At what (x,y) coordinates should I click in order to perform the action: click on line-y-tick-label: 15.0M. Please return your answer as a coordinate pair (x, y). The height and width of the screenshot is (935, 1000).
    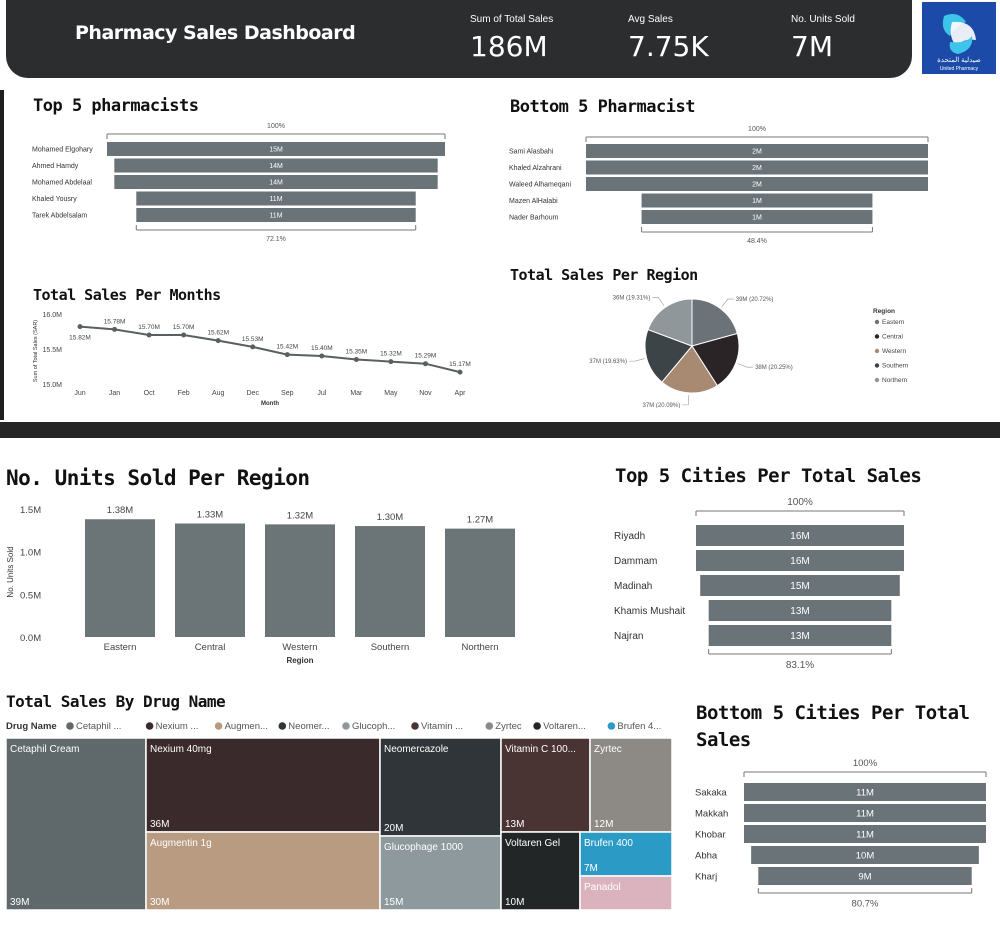
    Looking at the image, I should click on (53, 385).